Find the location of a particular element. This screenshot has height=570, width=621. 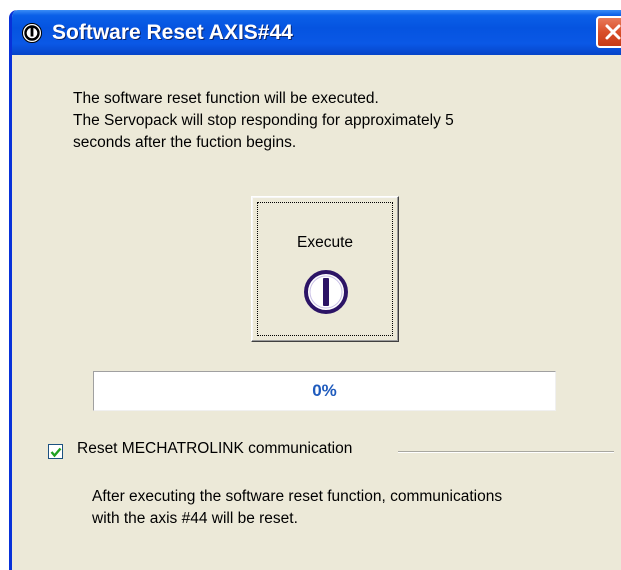

checkmark-icon is located at coordinates (56, 452).